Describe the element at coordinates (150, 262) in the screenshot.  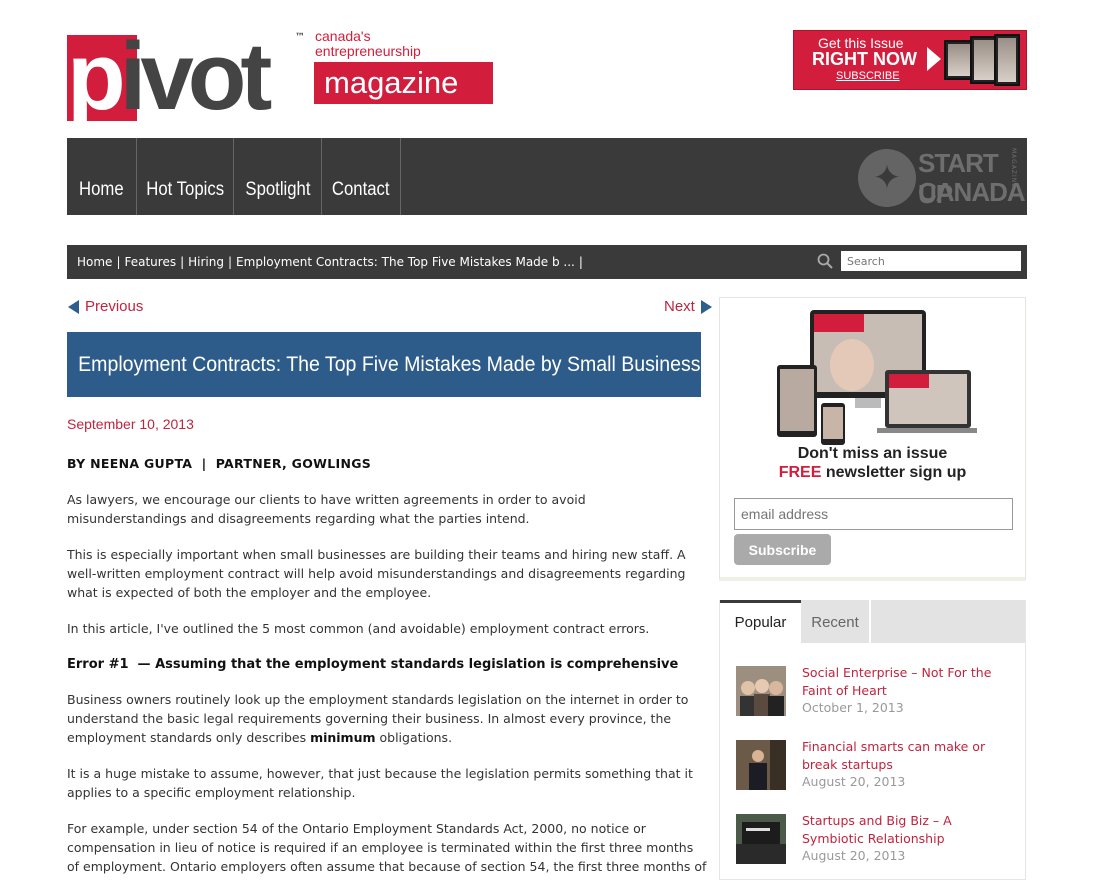
I see `breadcrumb-features: Features` at that location.